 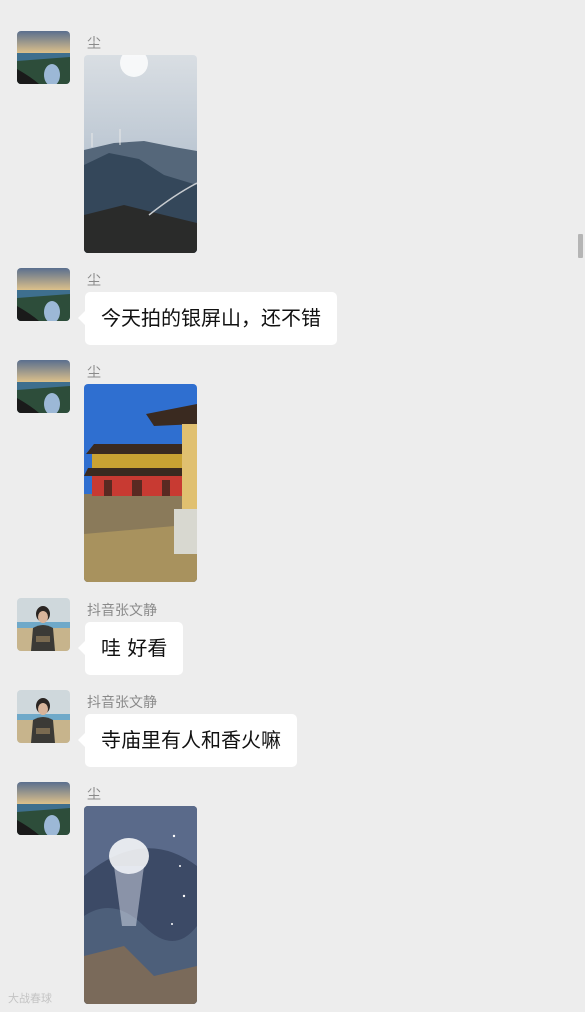 I want to click on scrollbar-thumb, so click(x=580, y=246).